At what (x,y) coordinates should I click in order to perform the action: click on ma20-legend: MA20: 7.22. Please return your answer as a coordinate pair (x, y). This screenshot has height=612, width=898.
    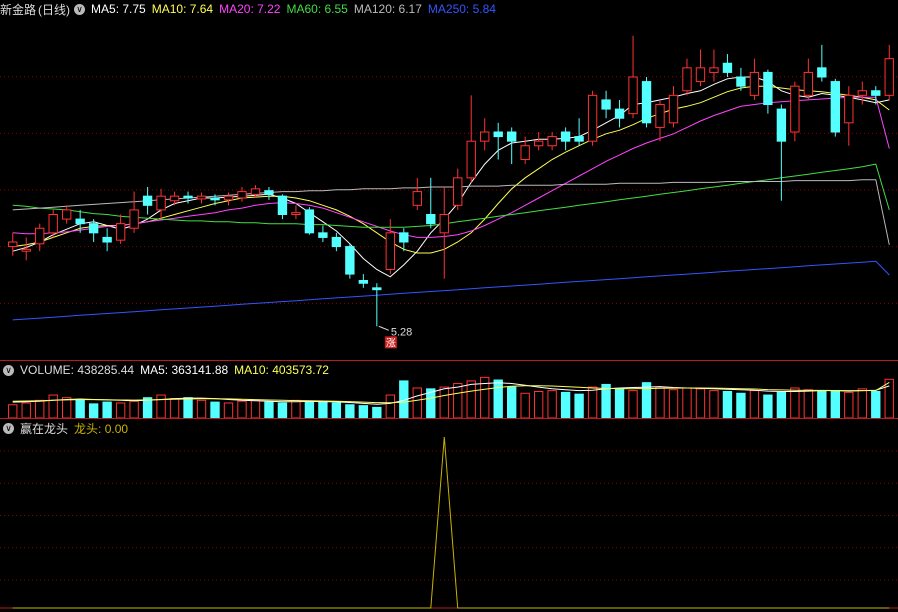
    Looking at the image, I should click on (249, 9).